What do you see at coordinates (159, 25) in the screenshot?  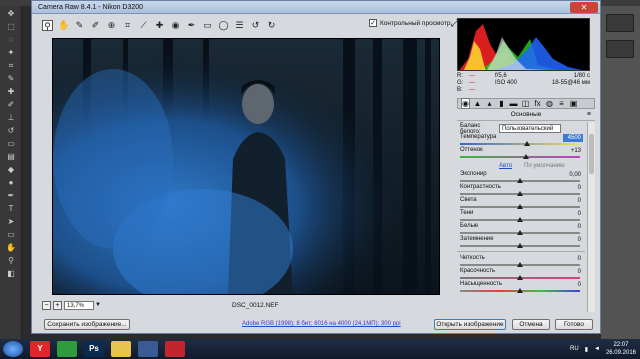 I see `spot-removal-icon: ✚` at bounding box center [159, 25].